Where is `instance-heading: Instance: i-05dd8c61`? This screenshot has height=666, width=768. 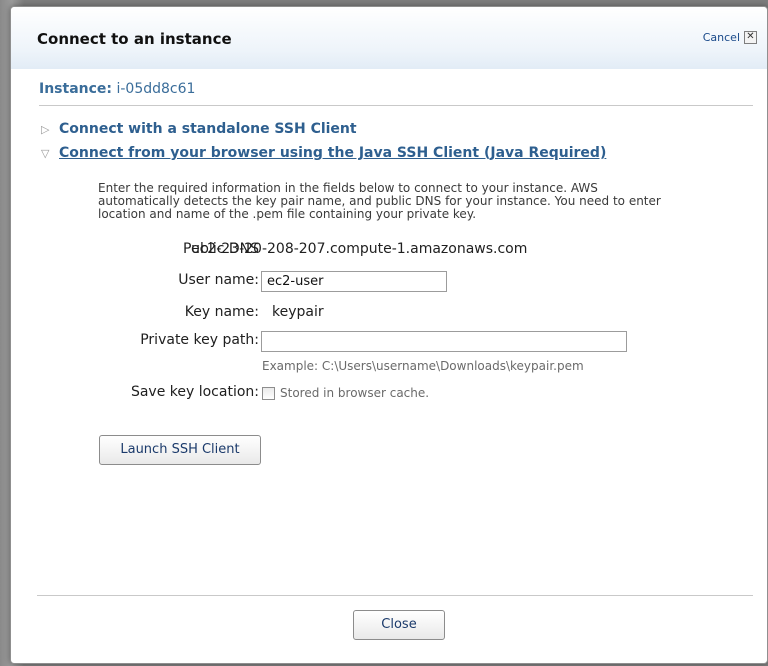 instance-heading: Instance: i-05dd8c61 is located at coordinates (117, 89).